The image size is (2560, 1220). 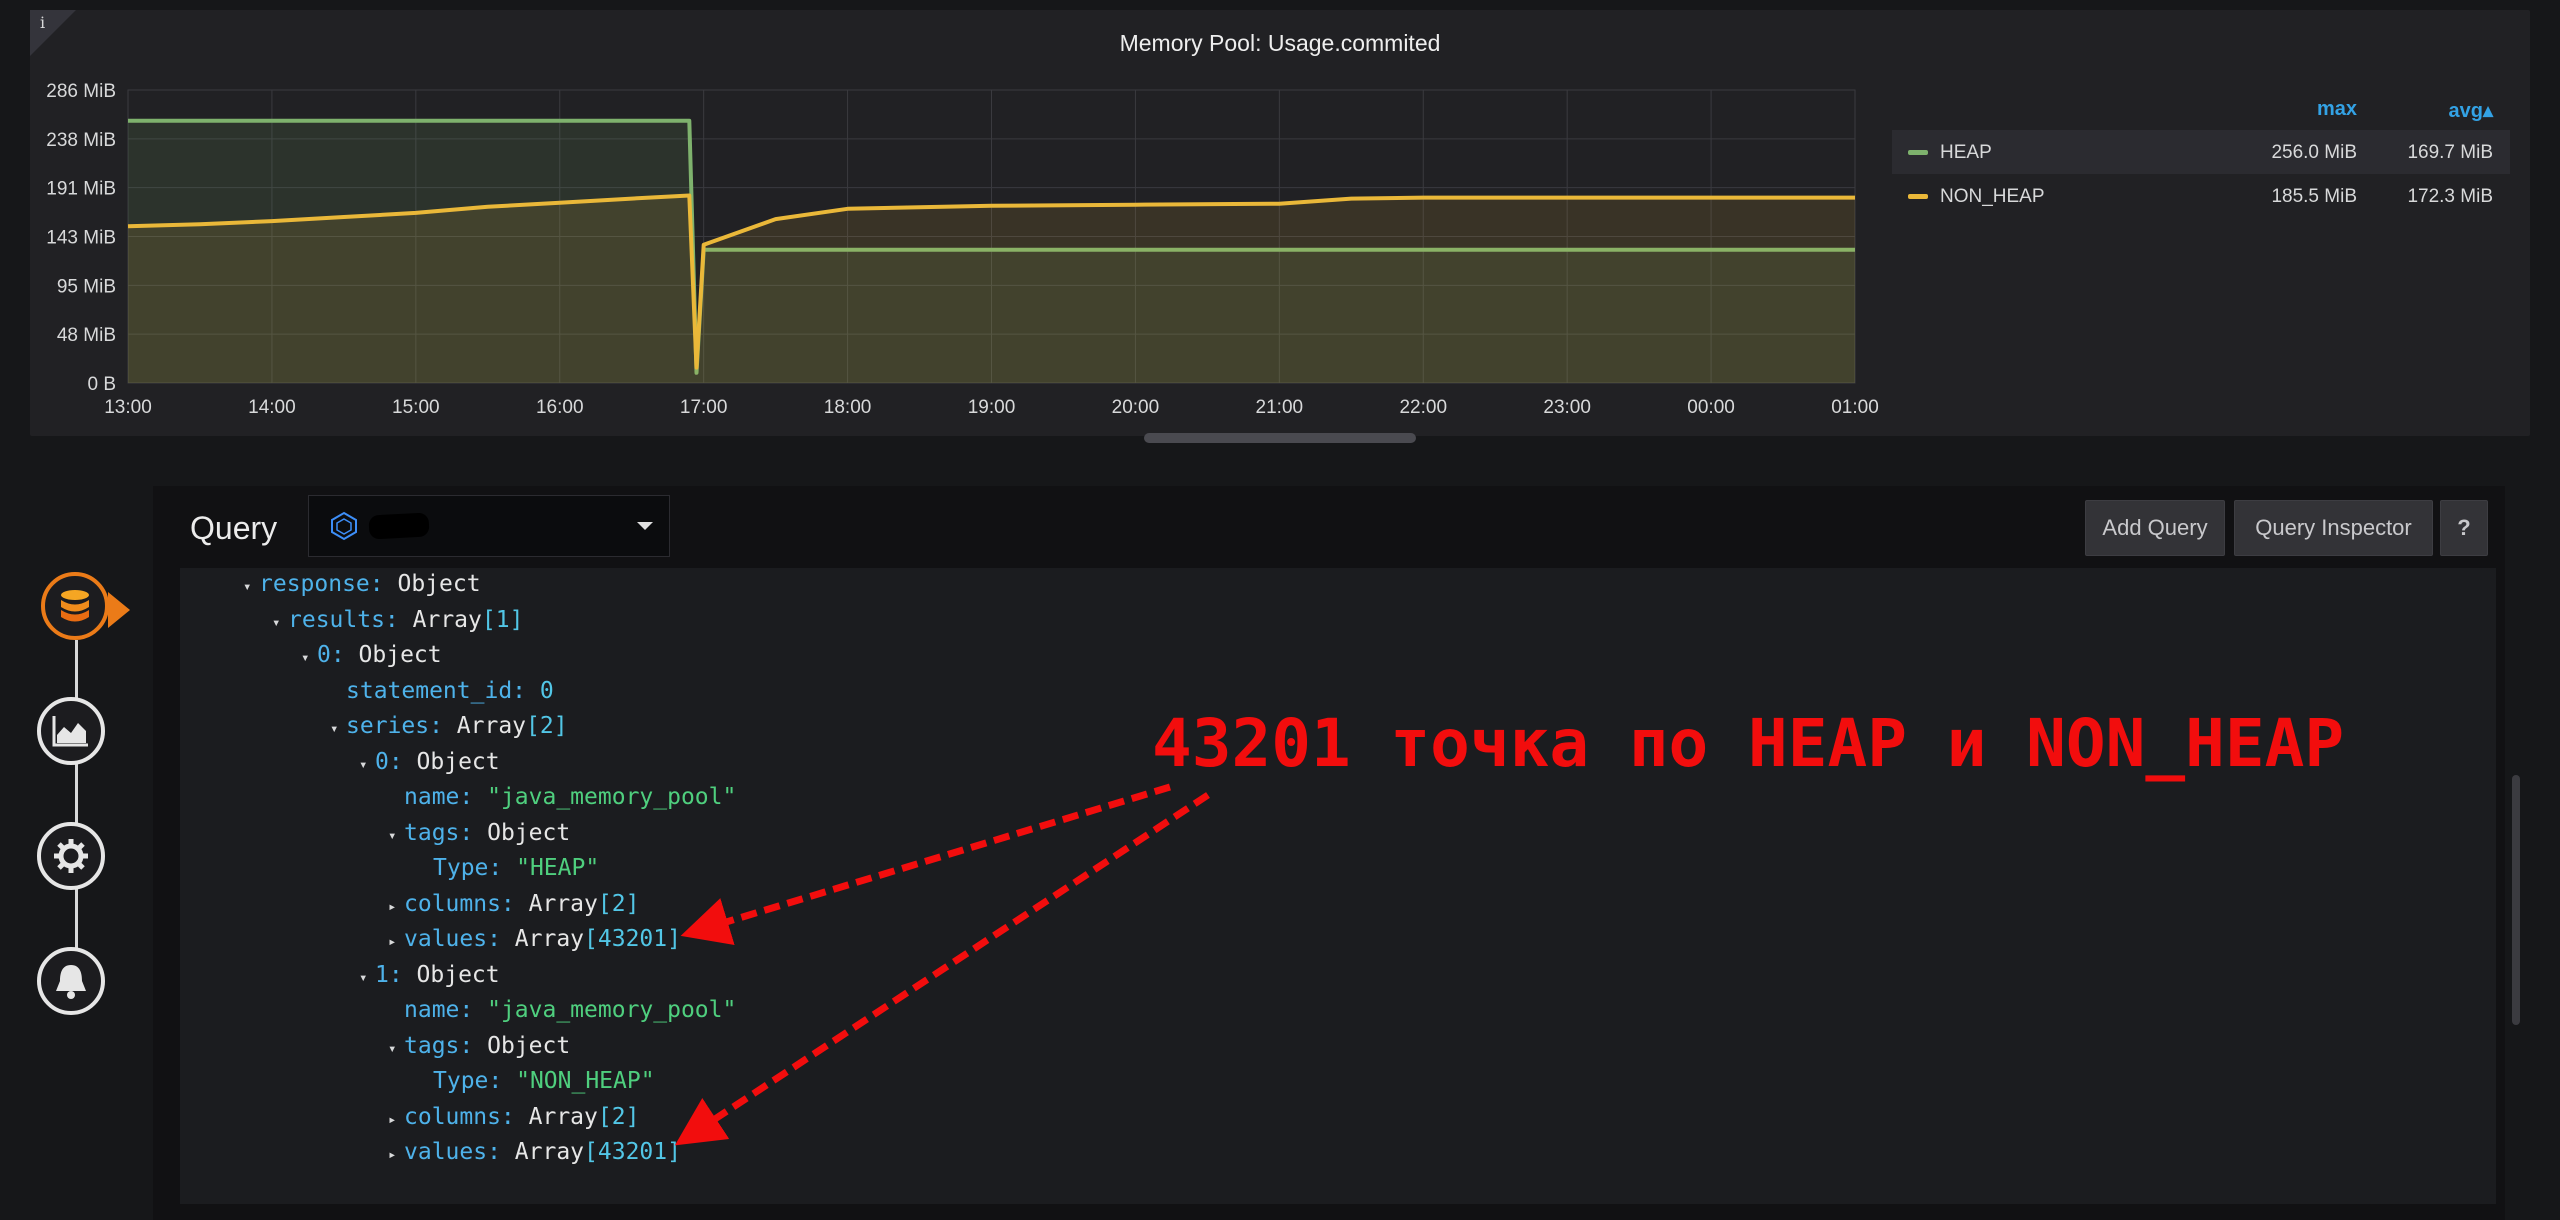 What do you see at coordinates (1855, 407) in the screenshot?
I see `x-tick-label: 01:00` at bounding box center [1855, 407].